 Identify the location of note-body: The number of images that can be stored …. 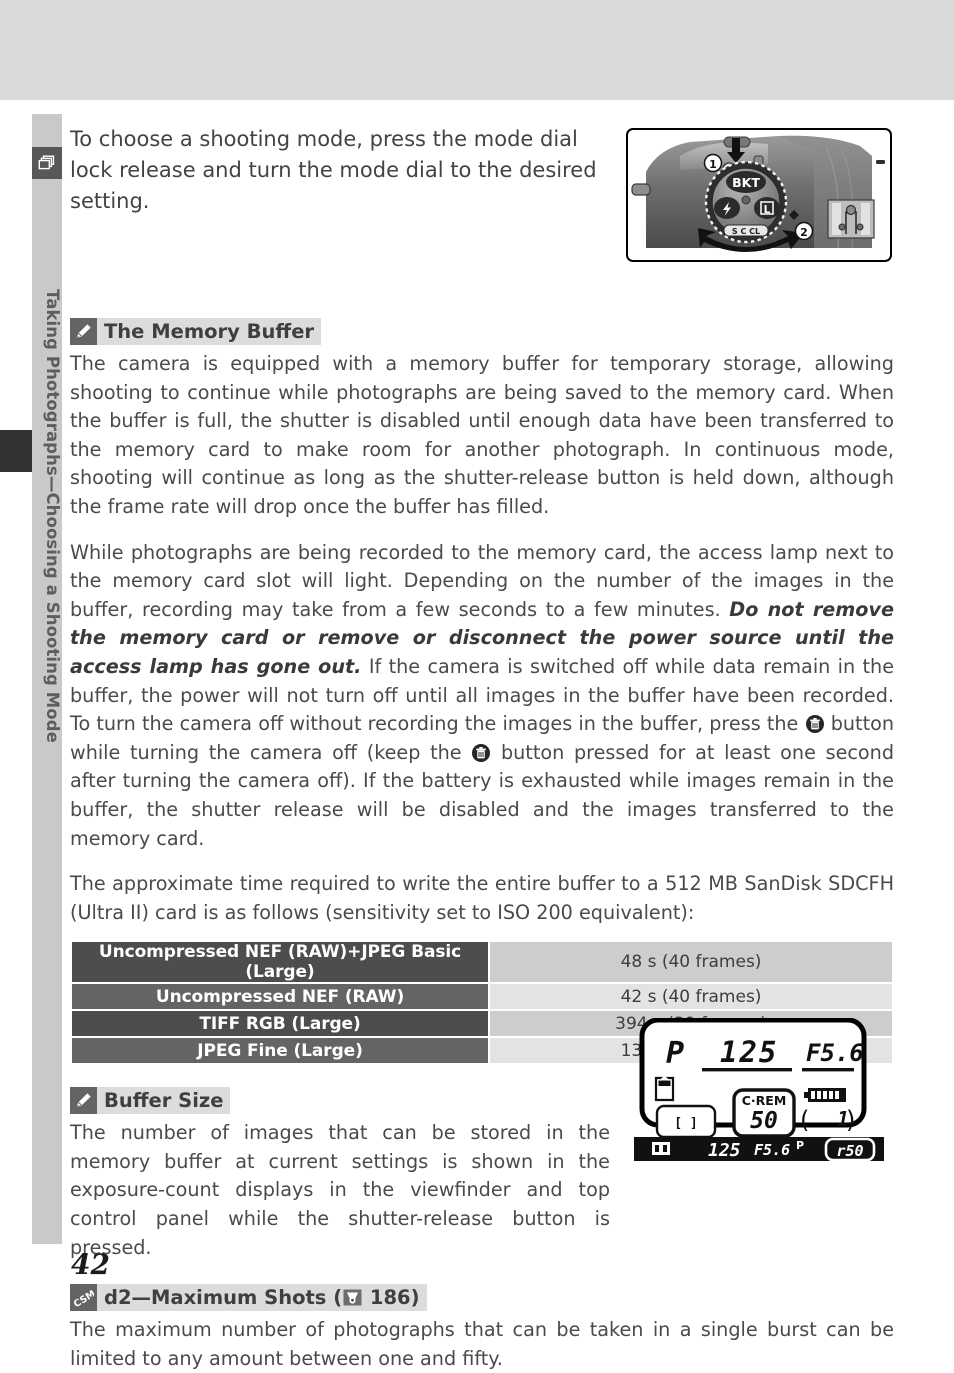
(340, 1190).